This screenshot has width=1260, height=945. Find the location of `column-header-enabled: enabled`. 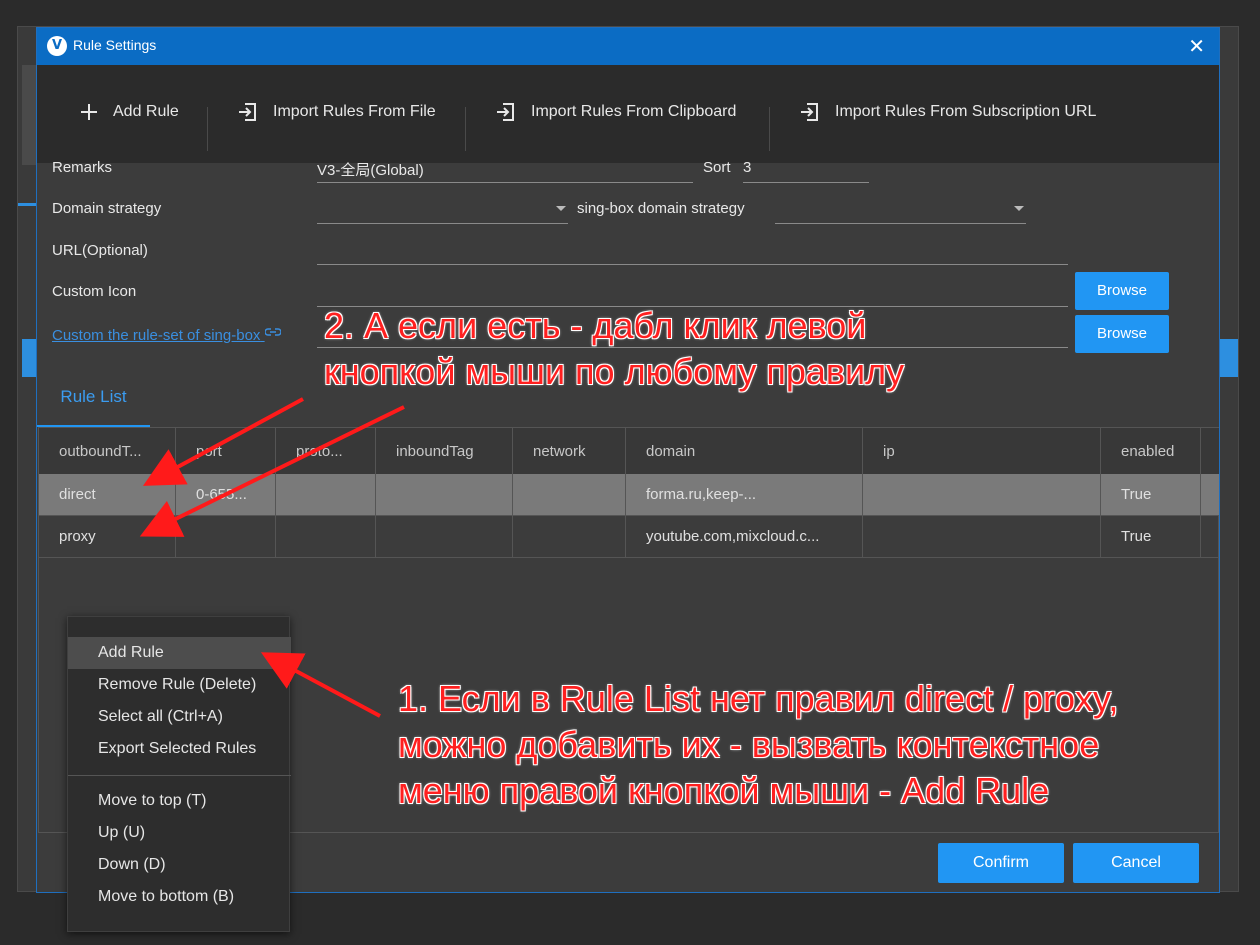

column-header-enabled: enabled is located at coordinates (1151, 451).